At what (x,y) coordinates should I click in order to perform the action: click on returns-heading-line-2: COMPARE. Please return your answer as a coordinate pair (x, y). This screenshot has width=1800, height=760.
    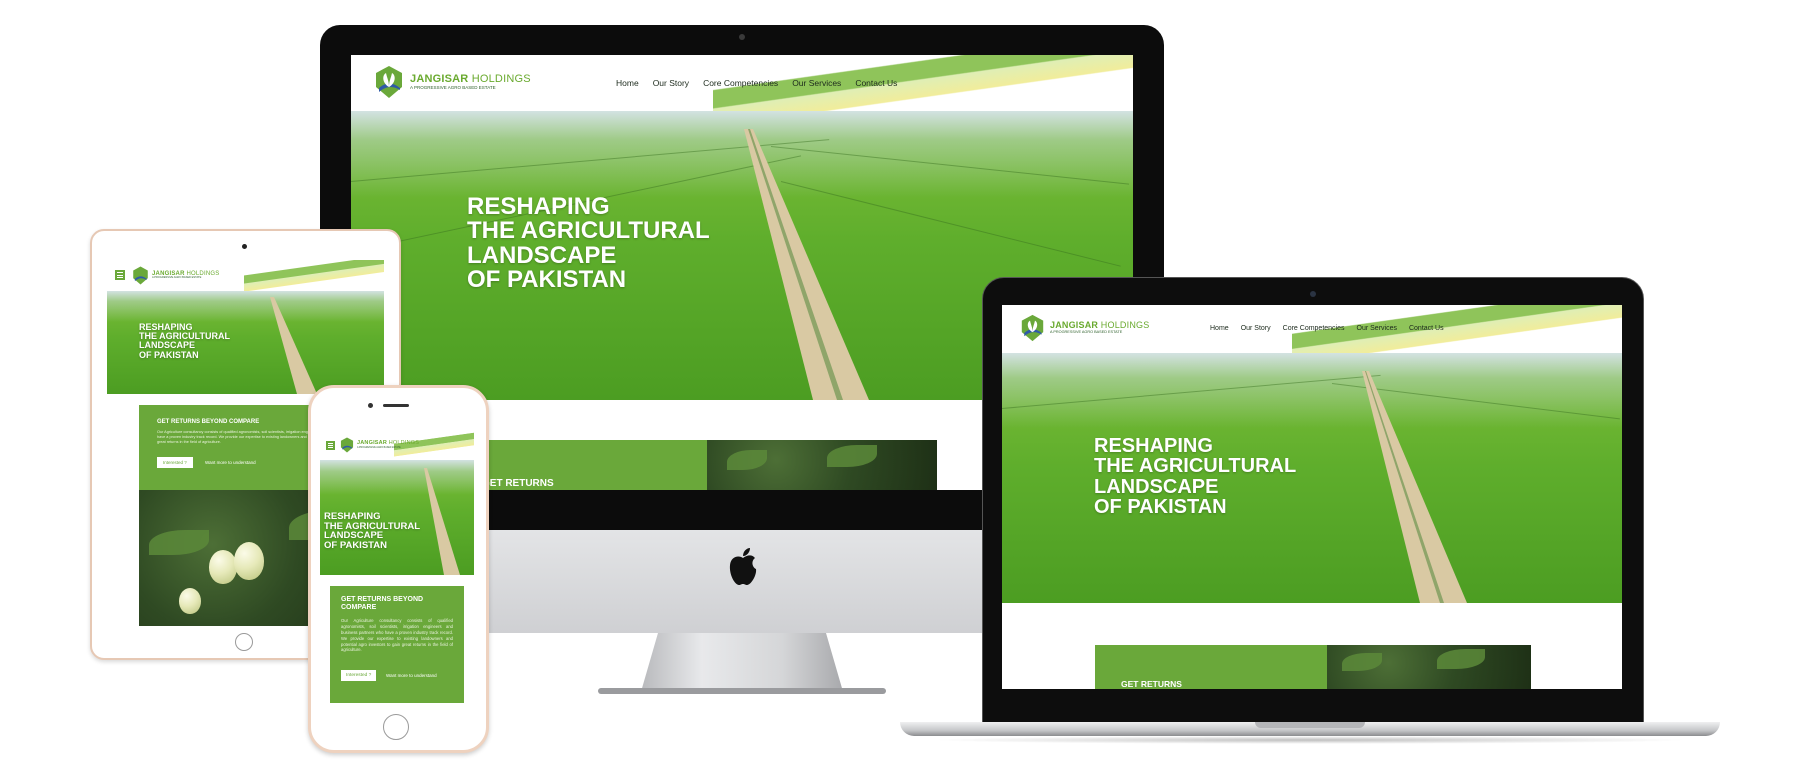
    Looking at the image, I should click on (359, 608).